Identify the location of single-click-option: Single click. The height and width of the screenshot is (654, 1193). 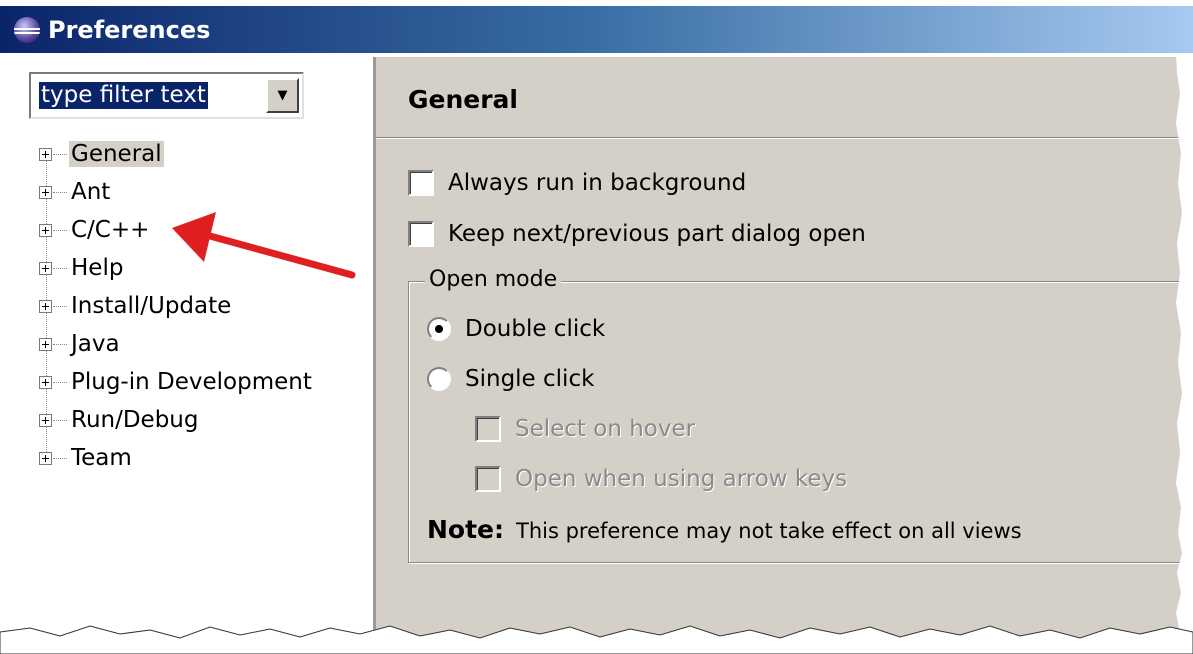
(510, 379).